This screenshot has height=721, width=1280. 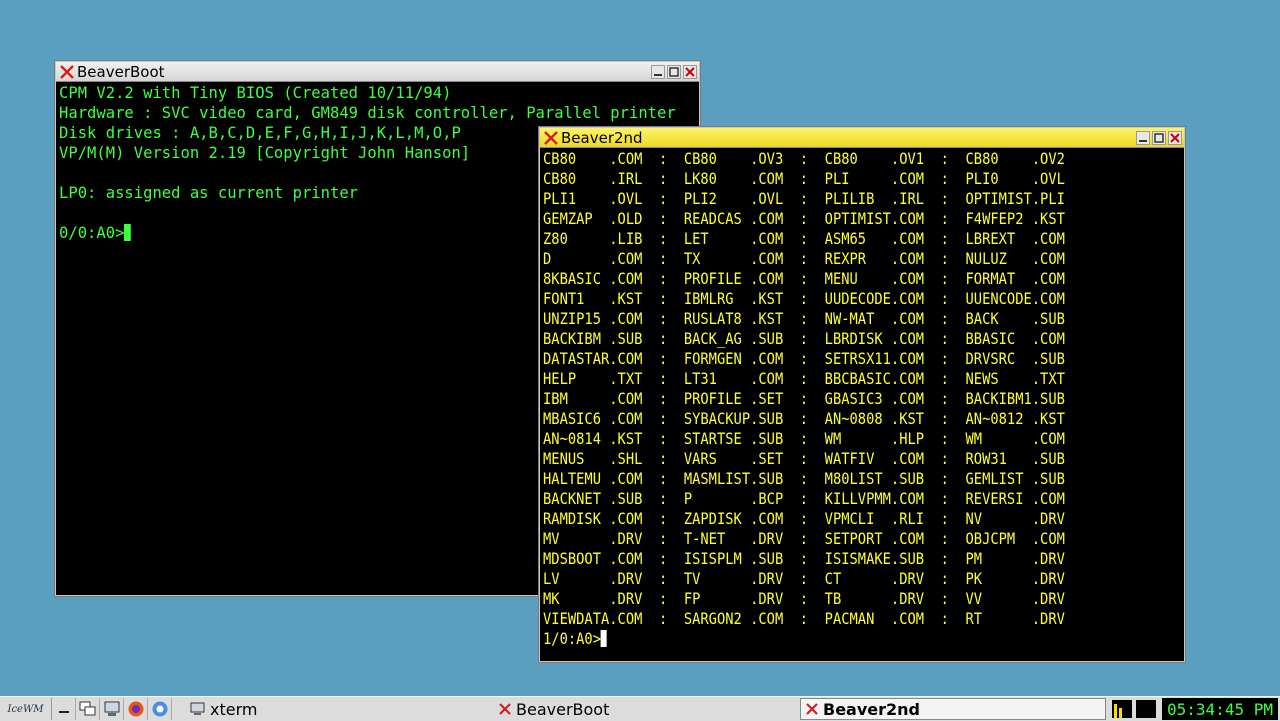 I want to click on terminal-line: CB80 .COM : CB80 .OV3 : CB80 .OV1, so click(x=804, y=158).